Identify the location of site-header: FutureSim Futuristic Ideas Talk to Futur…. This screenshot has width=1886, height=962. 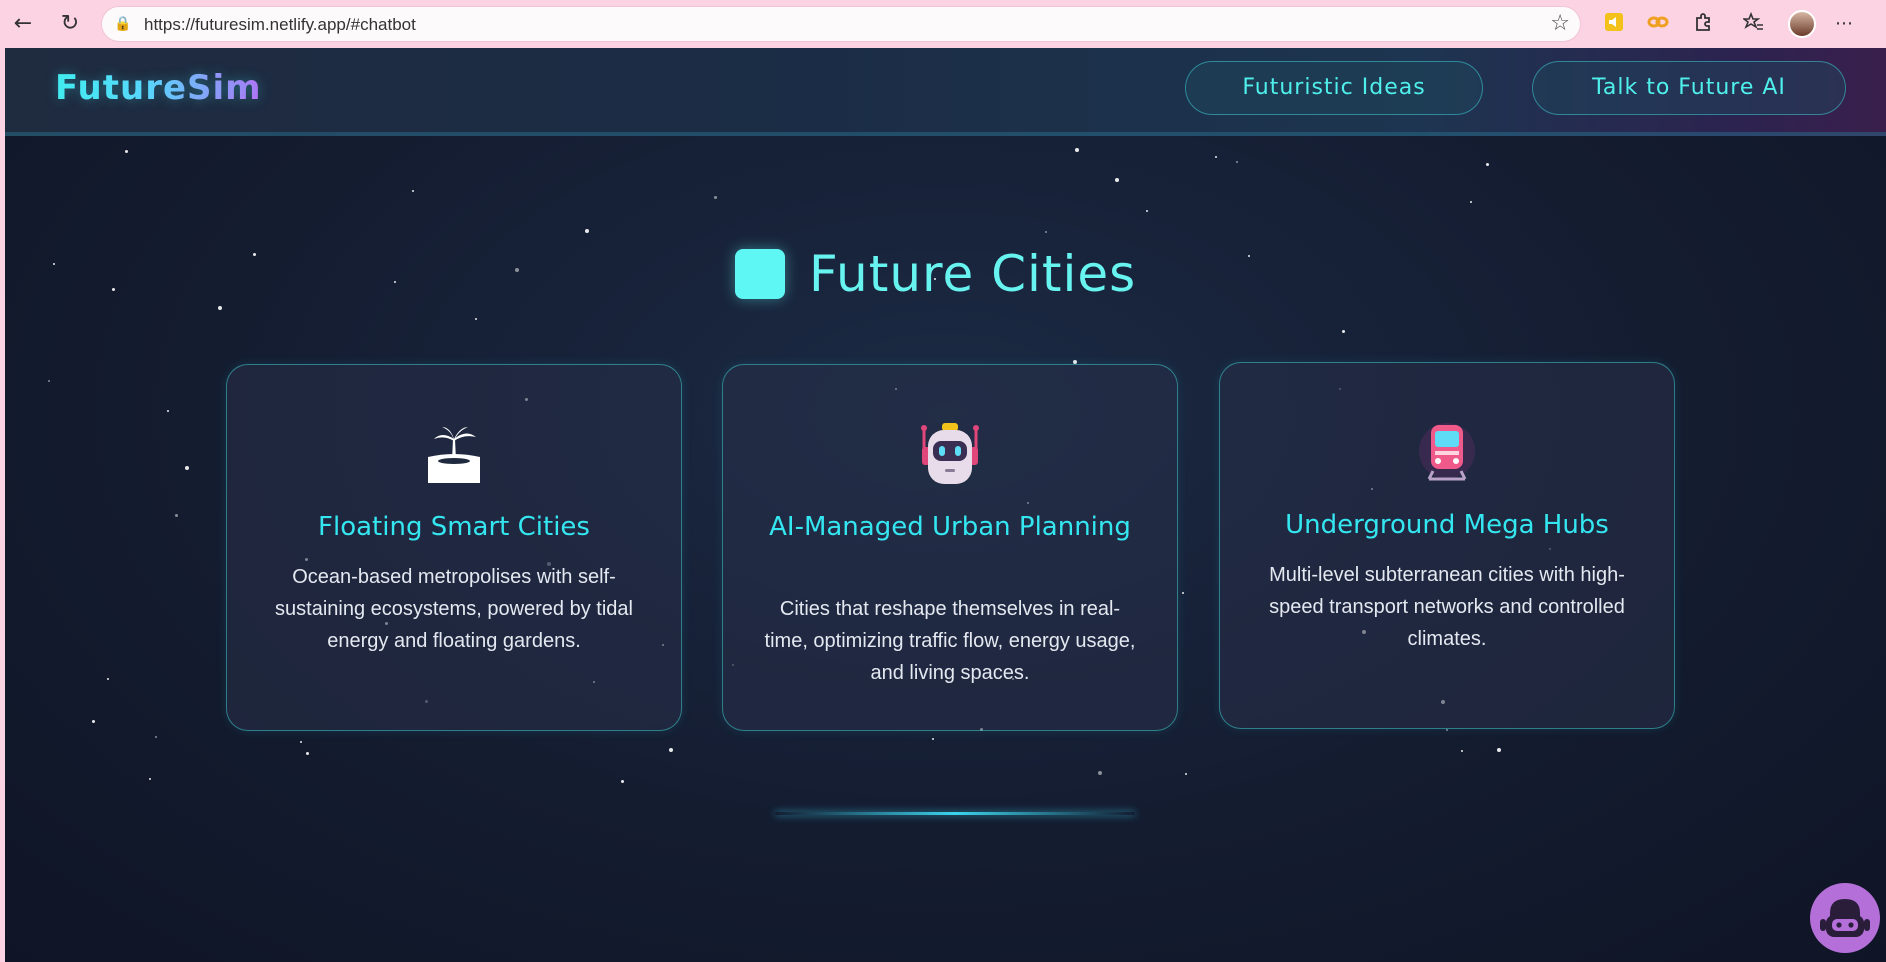
(945, 92).